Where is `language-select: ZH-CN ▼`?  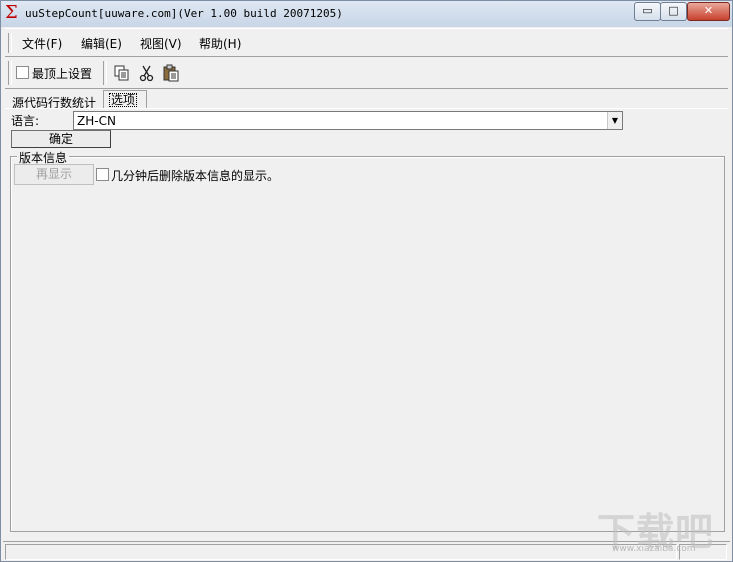 language-select: ZH-CN ▼ is located at coordinates (348, 120).